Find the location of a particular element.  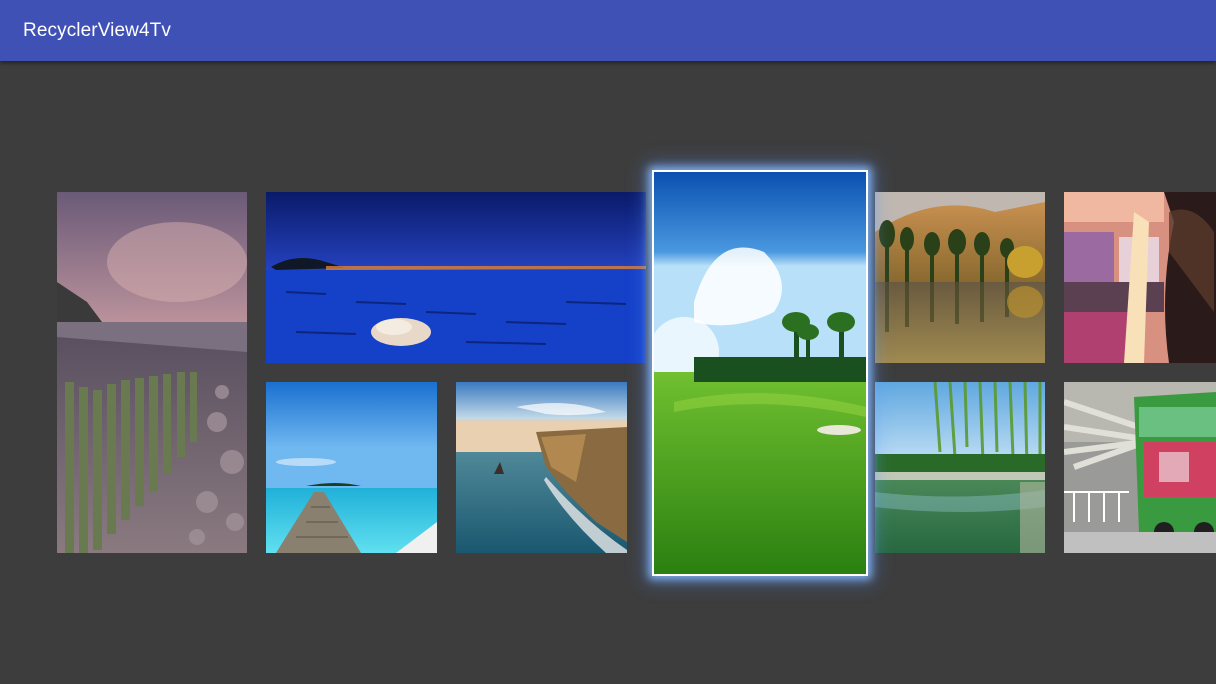

app-bar: RecyclerView4Tv is located at coordinates (608, 30).